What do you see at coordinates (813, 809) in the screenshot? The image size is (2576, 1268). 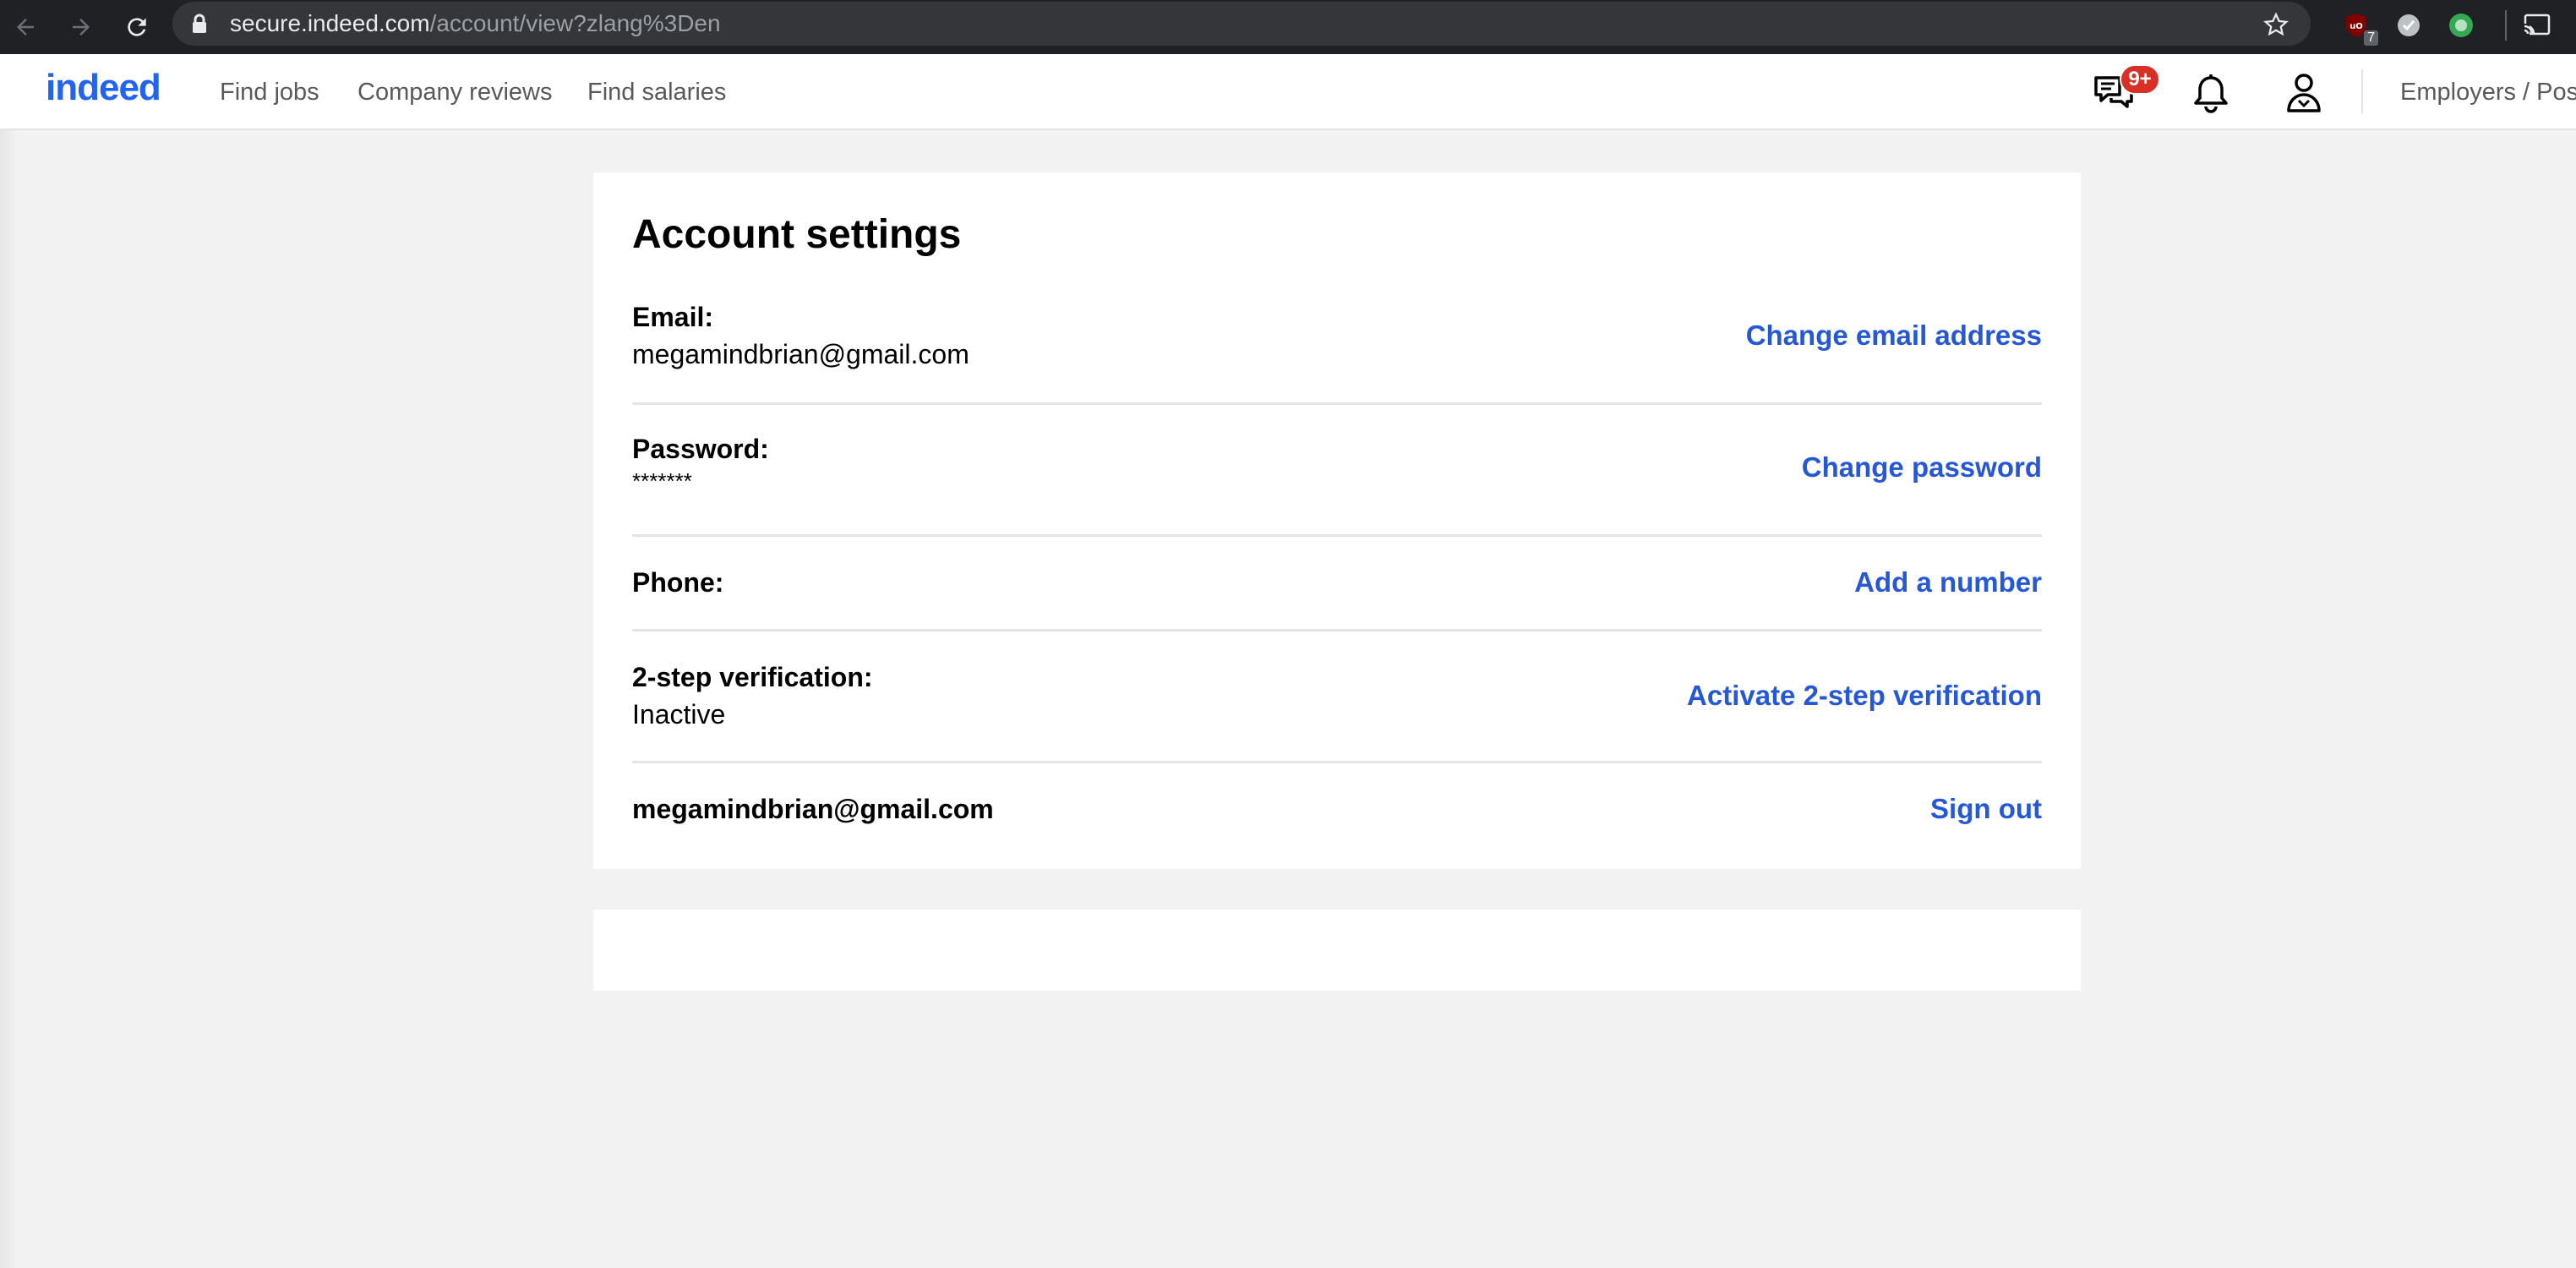 I see `signed-in-email: megamindbrian@gmail.com` at bounding box center [813, 809].